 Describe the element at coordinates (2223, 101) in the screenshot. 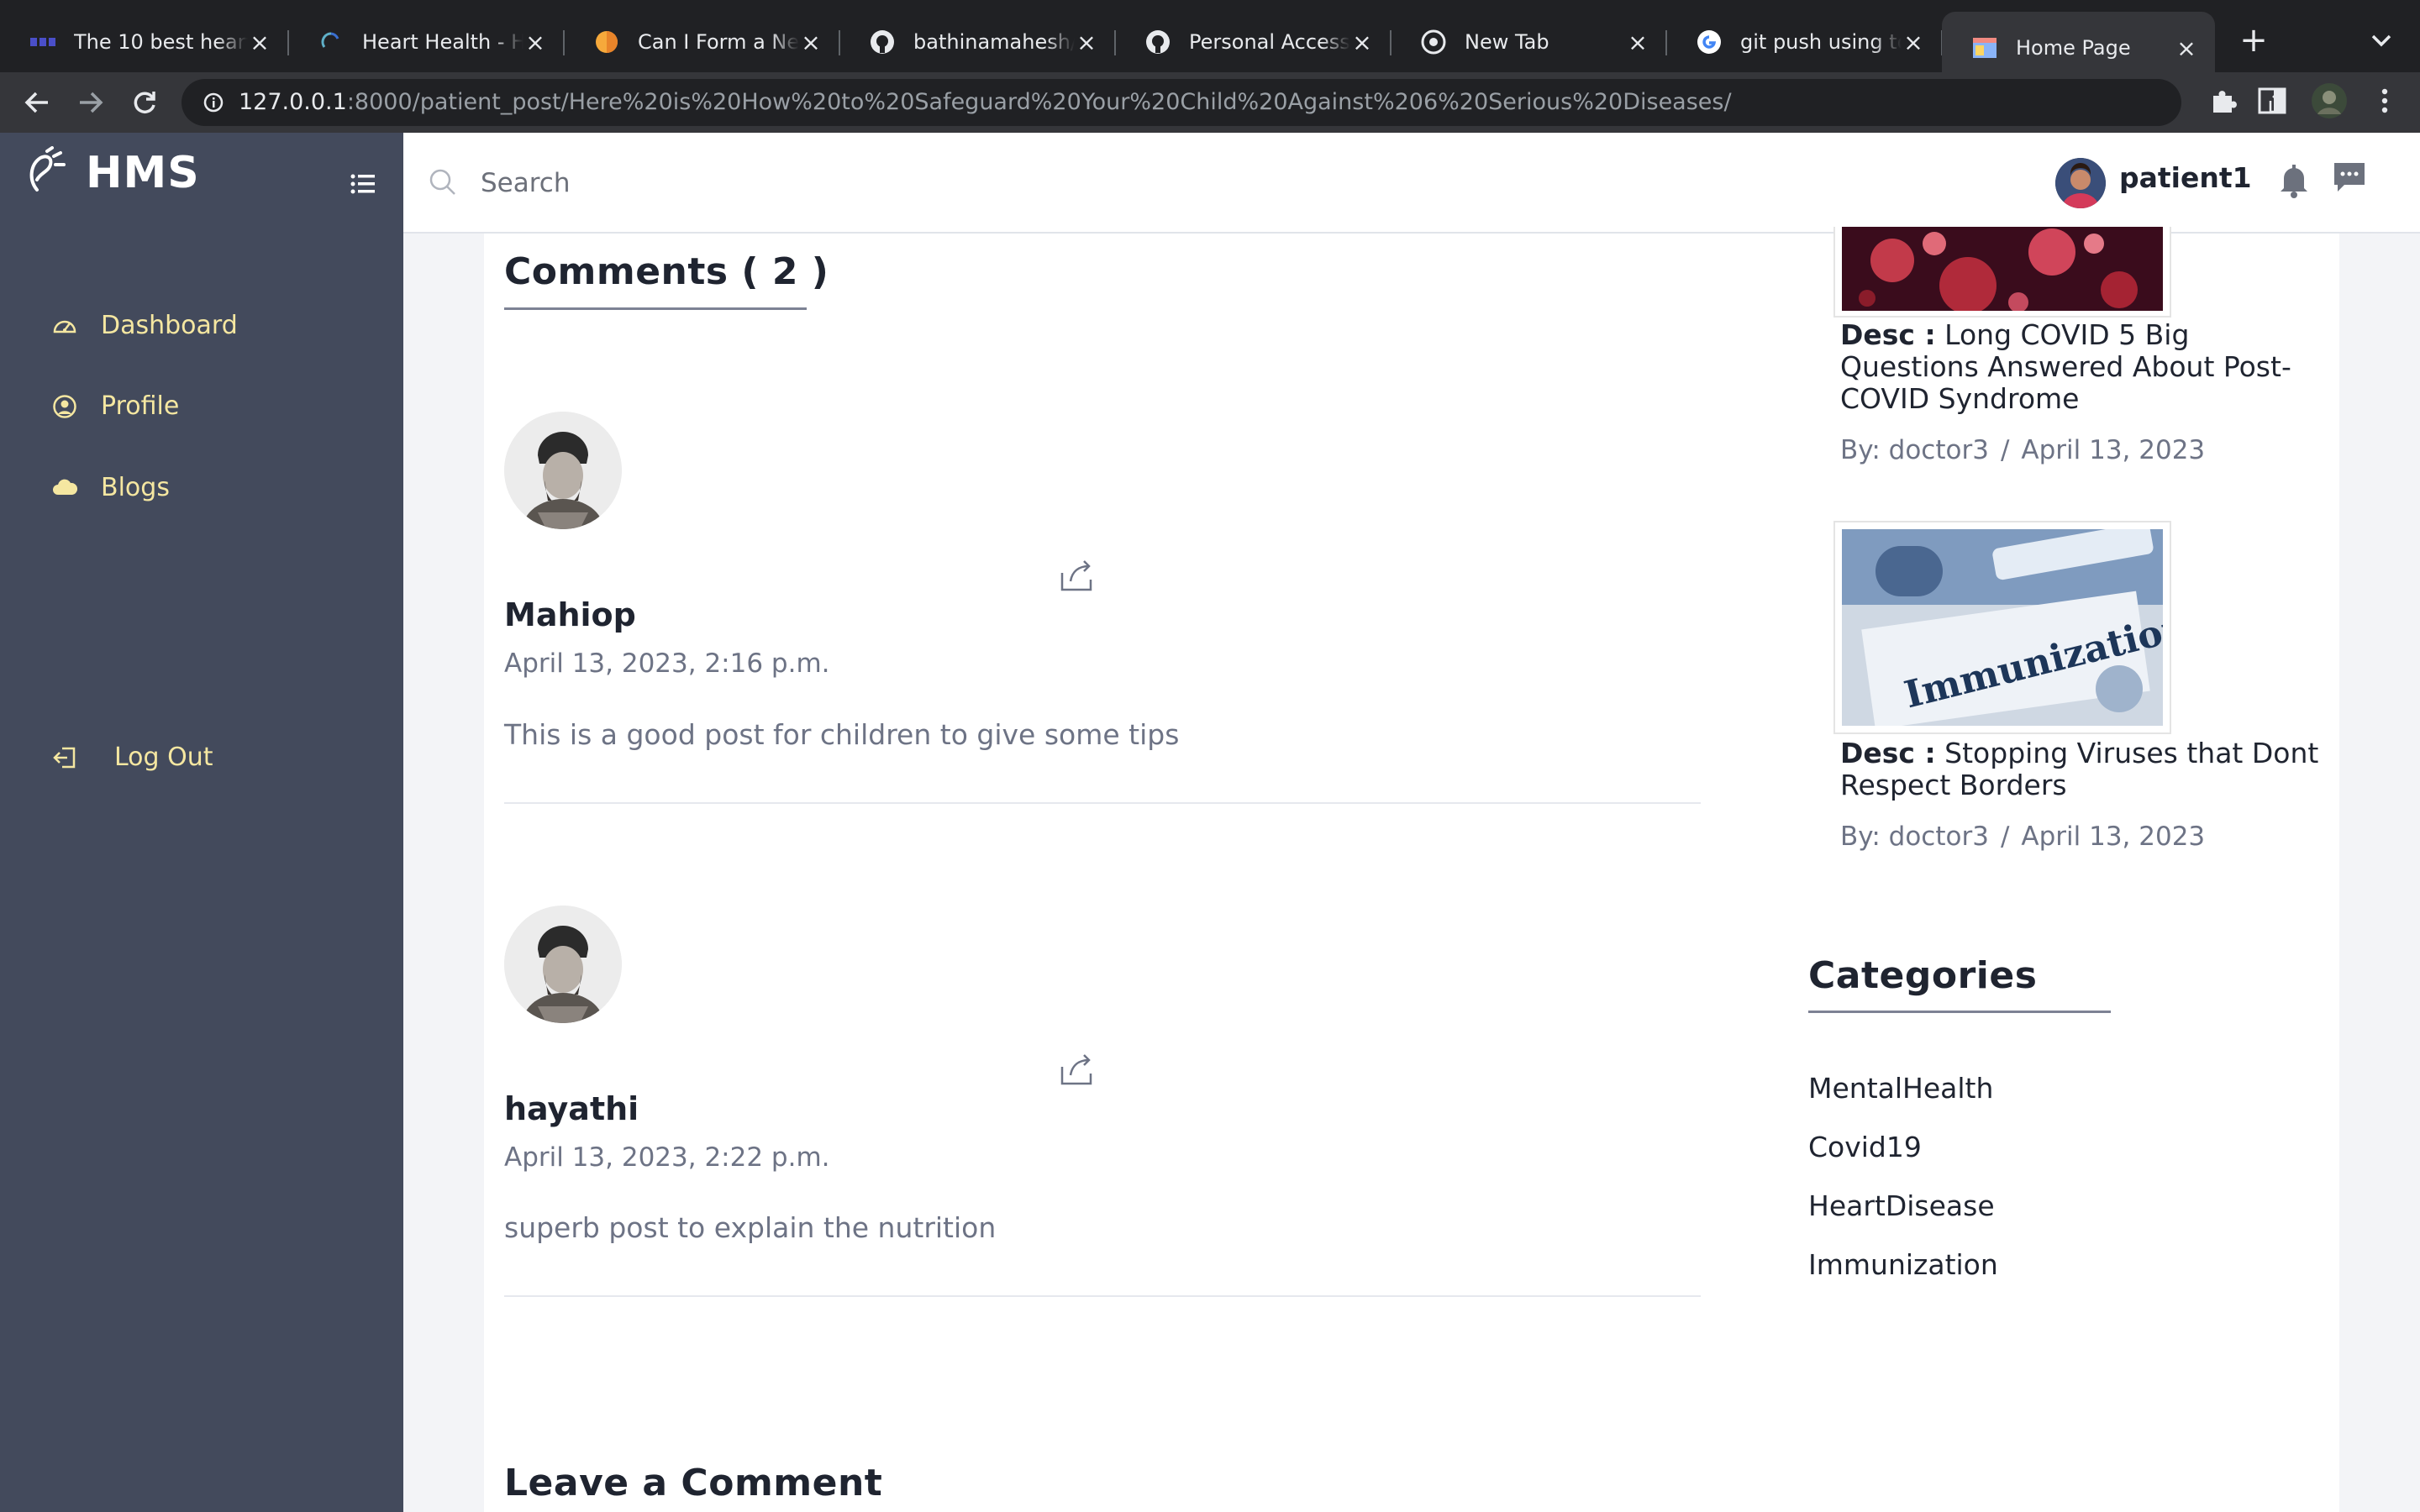

I see `extensions-puzzle-icon` at that location.